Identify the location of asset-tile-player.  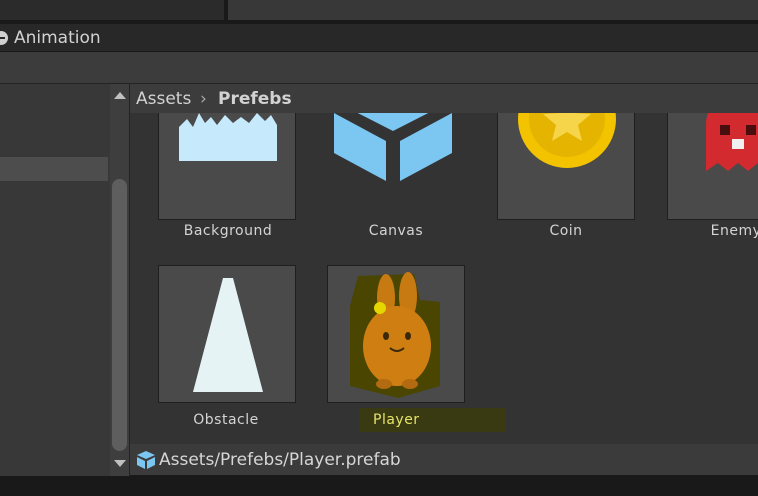
(396, 334).